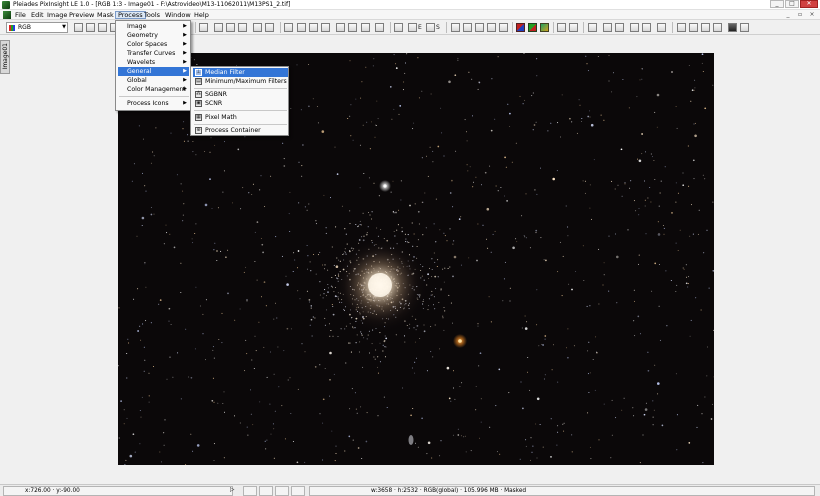  I want to click on process-menu-item-wavelets: Wavelets ▶, so click(153, 62).